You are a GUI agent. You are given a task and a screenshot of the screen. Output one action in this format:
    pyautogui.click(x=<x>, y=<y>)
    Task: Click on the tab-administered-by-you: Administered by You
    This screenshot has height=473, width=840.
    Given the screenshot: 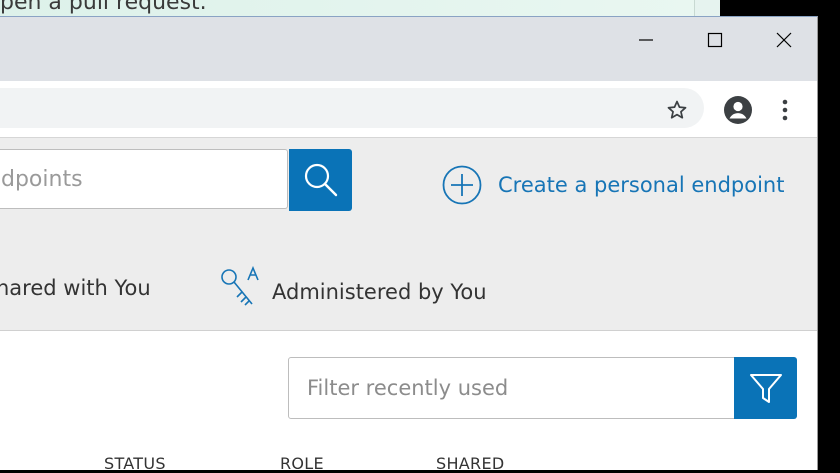 What is the action you would take?
    pyautogui.click(x=352, y=292)
    